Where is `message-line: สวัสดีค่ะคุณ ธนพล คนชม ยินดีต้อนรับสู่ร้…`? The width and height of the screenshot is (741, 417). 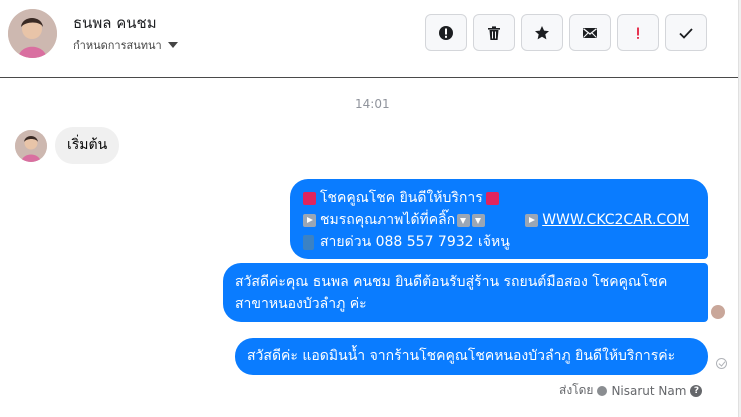
message-line: สวัสดีค่ะคุณ ธนพล คนชม ยินดีต้อนรับสู่ร้… is located at coordinates (451, 282).